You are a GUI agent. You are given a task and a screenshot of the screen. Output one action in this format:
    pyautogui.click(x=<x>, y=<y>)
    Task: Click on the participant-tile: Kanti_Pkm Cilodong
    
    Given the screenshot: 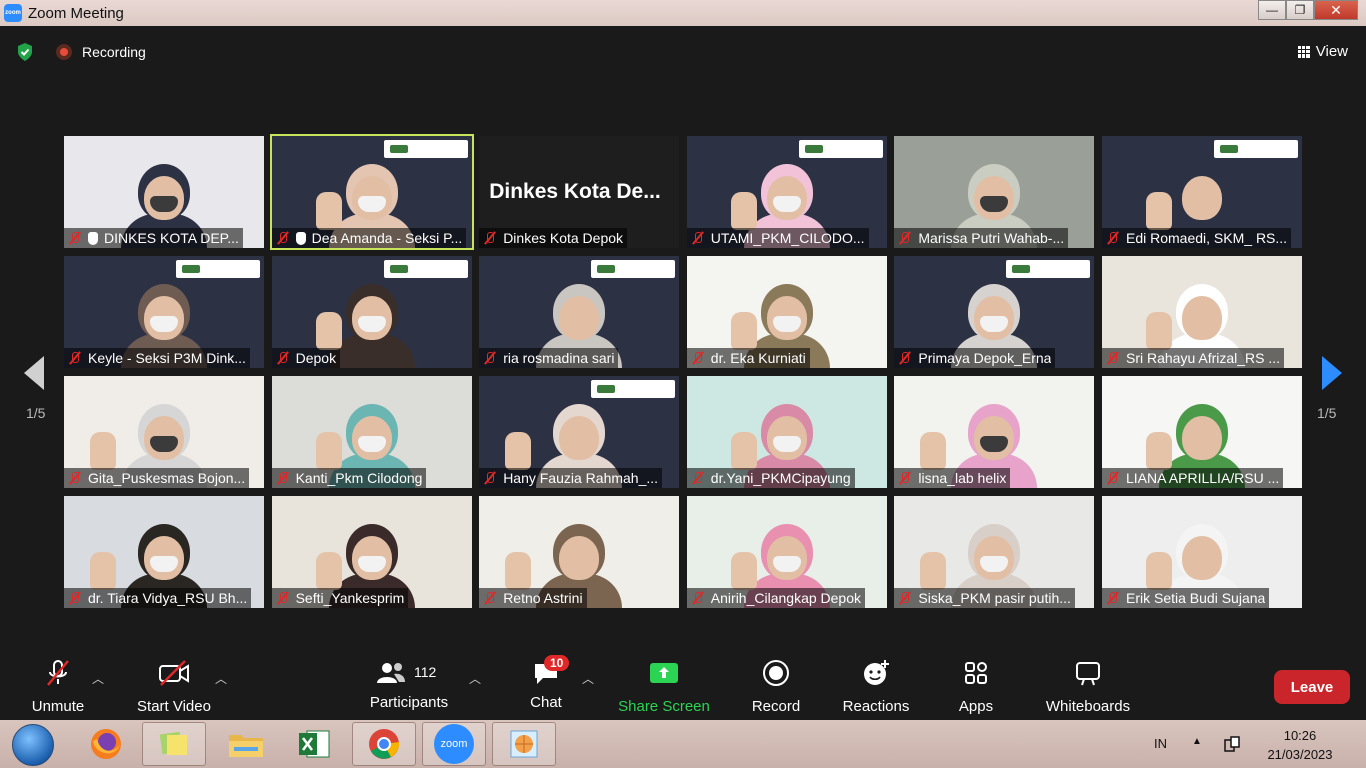 What is the action you would take?
    pyautogui.click(x=371, y=432)
    